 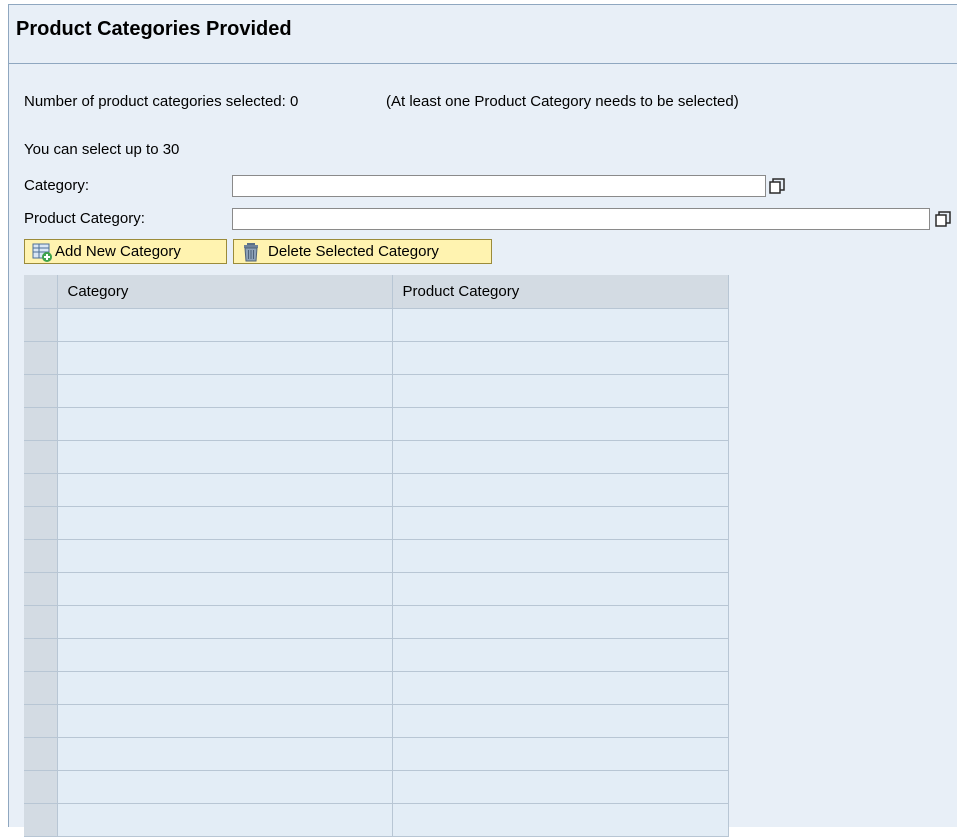 What do you see at coordinates (84, 218) in the screenshot?
I see `product-category-label: Product Category:` at bounding box center [84, 218].